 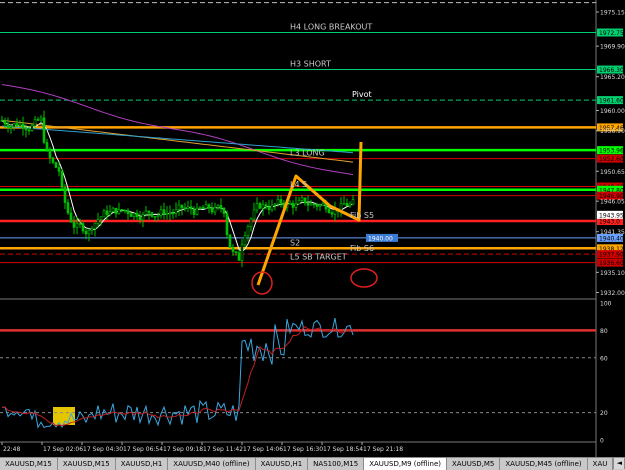 I want to click on price-tick-label: 1946.05, so click(x=612, y=202).